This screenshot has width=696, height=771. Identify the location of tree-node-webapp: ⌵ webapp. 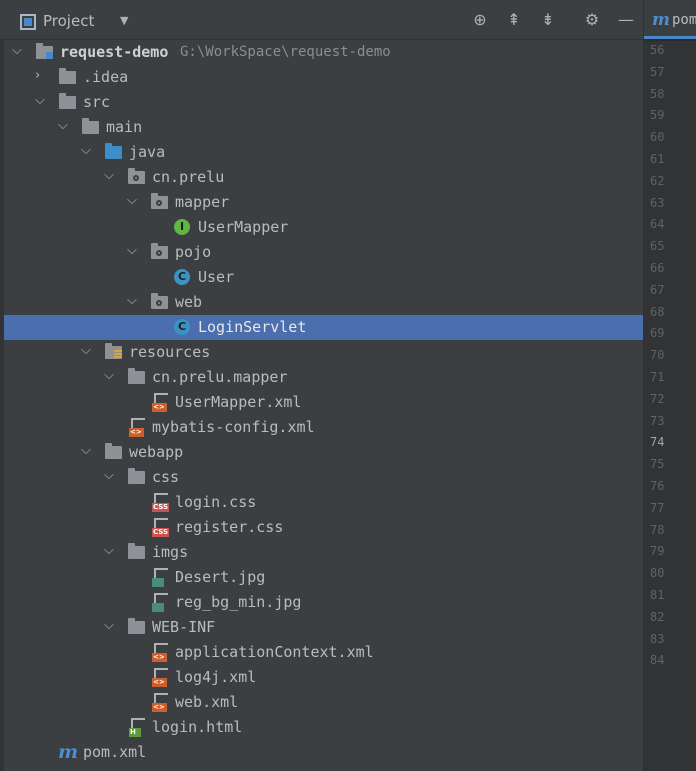
(321, 452).